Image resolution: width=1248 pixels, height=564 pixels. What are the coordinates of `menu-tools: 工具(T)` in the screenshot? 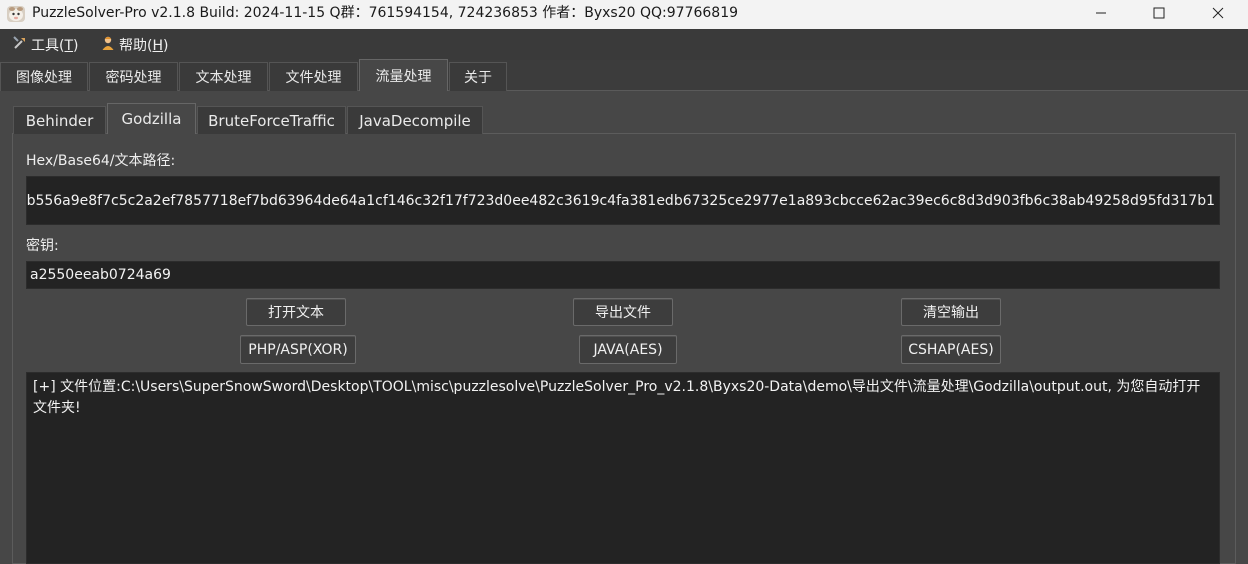 It's located at (45, 44).